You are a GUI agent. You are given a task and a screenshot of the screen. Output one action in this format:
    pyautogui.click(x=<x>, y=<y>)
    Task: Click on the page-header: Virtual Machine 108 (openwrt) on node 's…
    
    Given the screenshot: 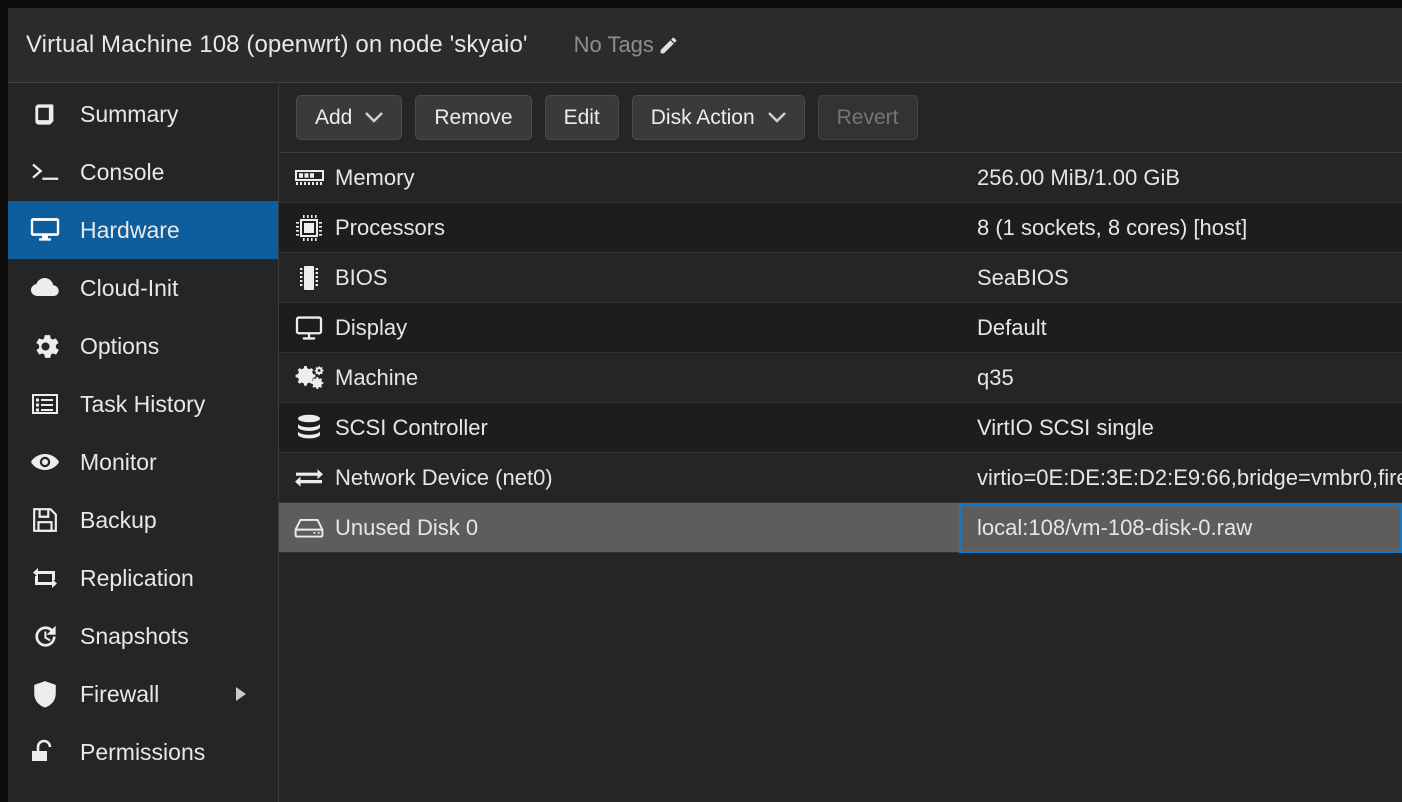 What is the action you would take?
    pyautogui.click(x=705, y=45)
    